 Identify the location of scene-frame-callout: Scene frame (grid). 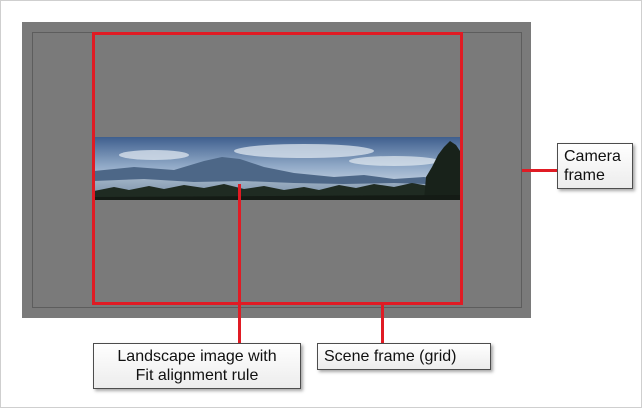
(404, 356).